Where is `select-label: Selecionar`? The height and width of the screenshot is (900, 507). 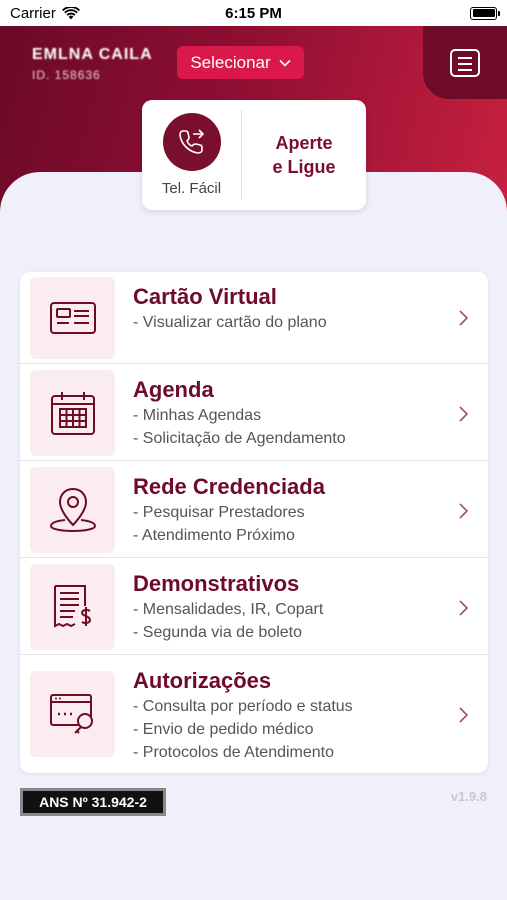
select-label: Selecionar is located at coordinates (230, 62).